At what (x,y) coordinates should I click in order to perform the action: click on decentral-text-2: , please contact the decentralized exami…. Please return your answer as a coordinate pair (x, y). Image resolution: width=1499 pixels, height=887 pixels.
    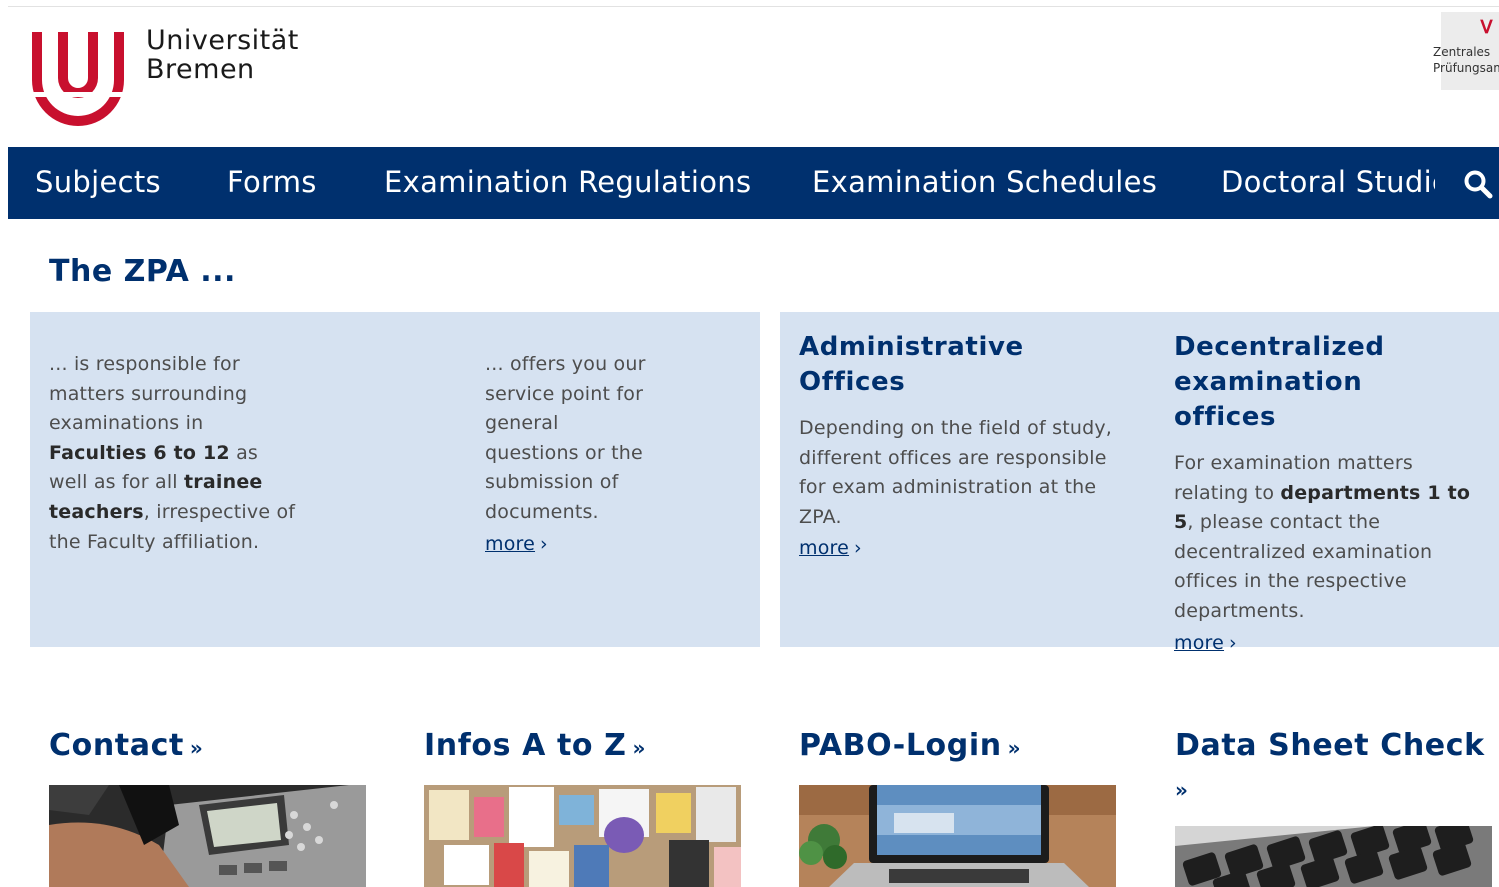
    Looking at the image, I should click on (1303, 566).